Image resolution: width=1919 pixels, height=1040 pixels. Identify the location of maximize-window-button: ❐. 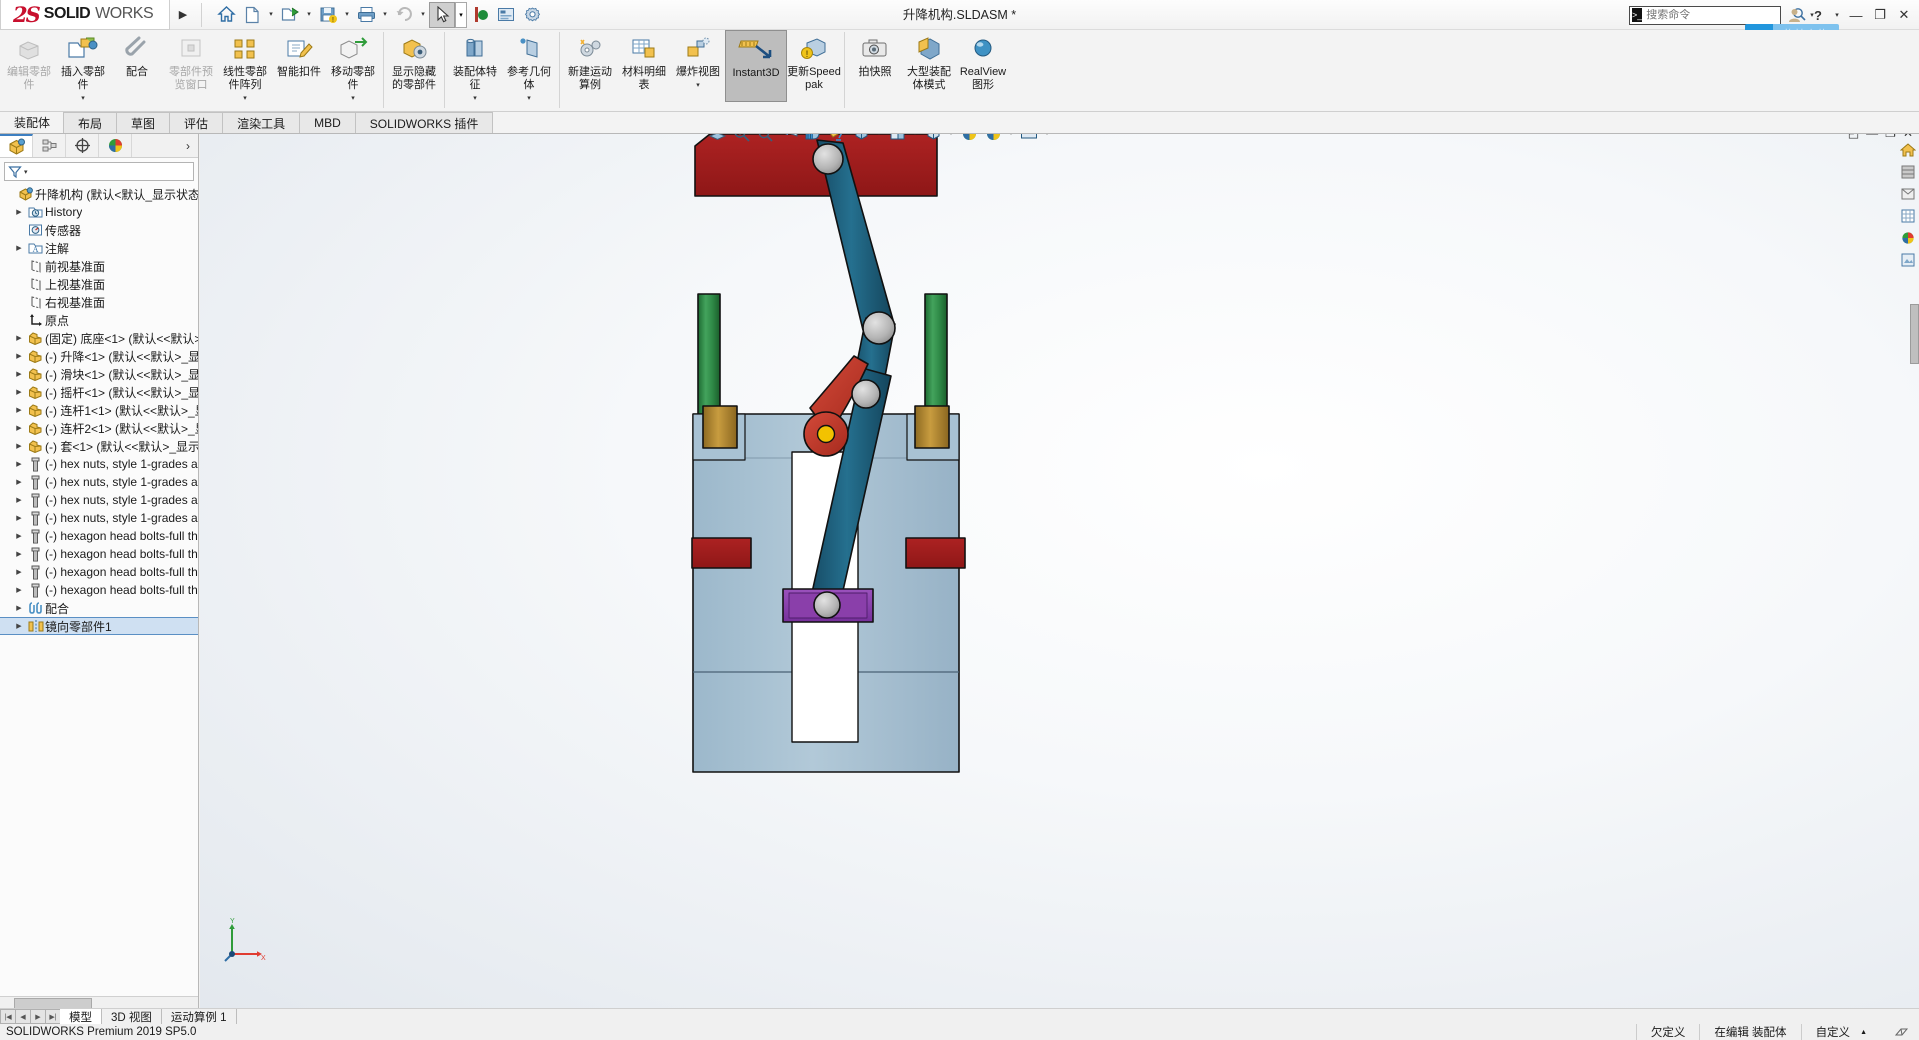
(1880, 15).